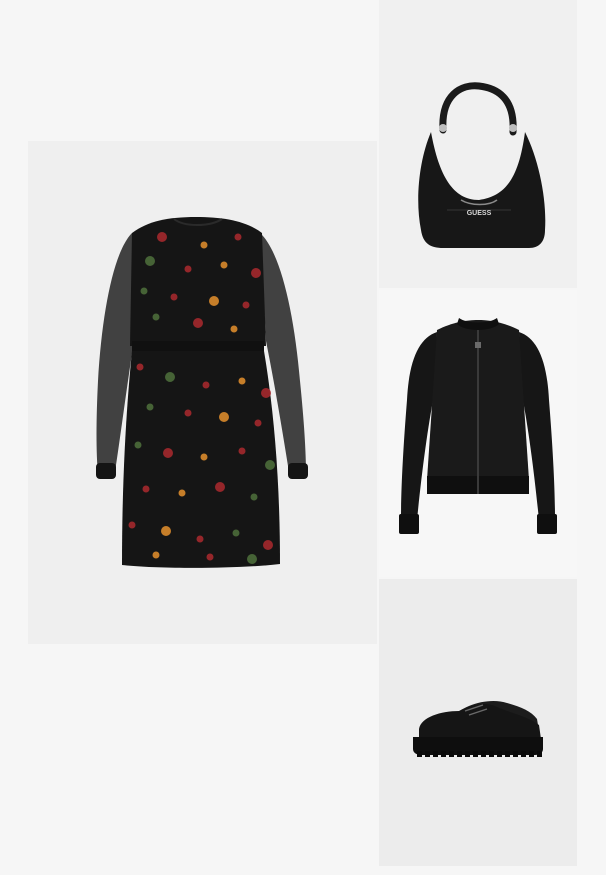  Describe the element at coordinates (478, 426) in the screenshot. I see `bomber-jacket-image` at that location.